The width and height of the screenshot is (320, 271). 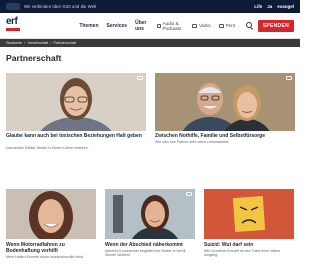 I want to click on nav-audio-podcasts: Audio & Podcasts, so click(x=170, y=25).